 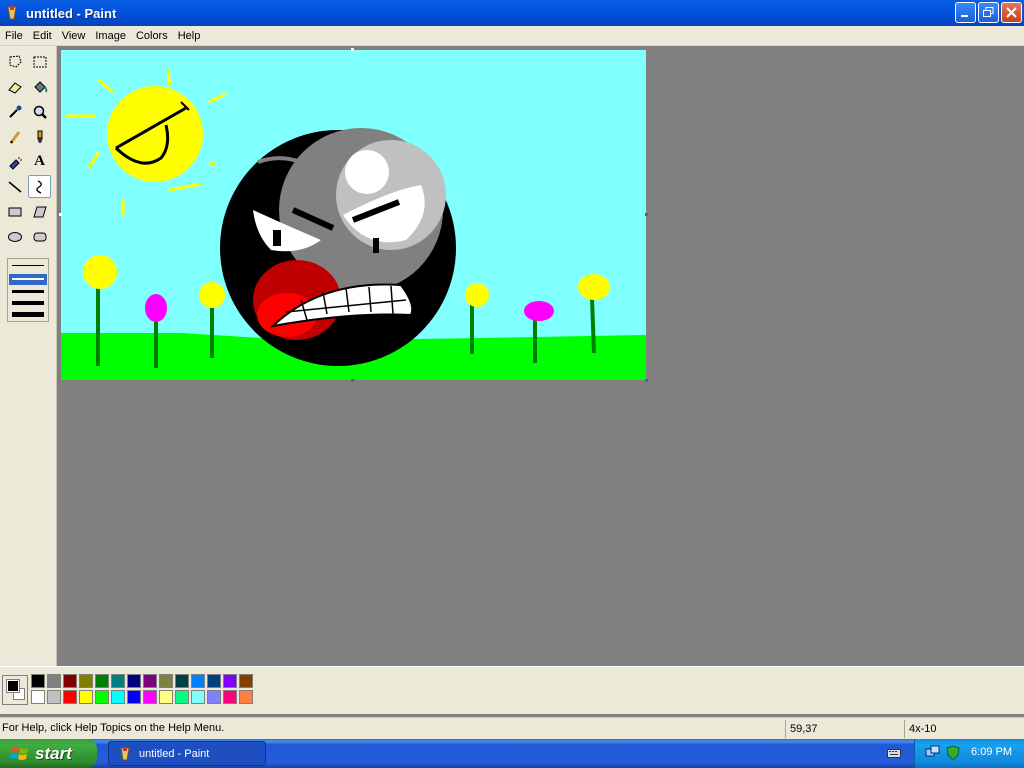 What do you see at coordinates (953, 753) in the screenshot?
I see `security-shield-icon` at bounding box center [953, 753].